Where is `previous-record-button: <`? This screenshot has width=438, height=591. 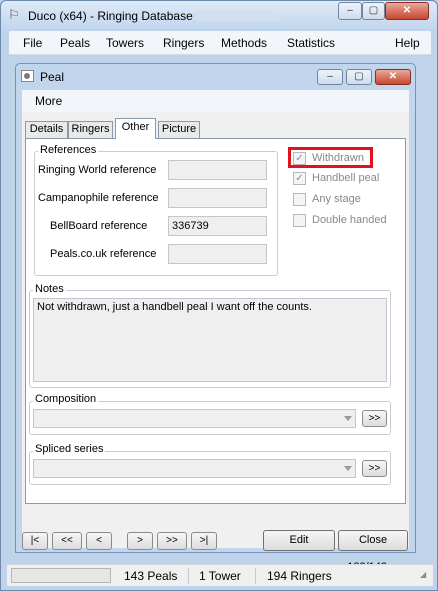 previous-record-button: < is located at coordinates (99, 541).